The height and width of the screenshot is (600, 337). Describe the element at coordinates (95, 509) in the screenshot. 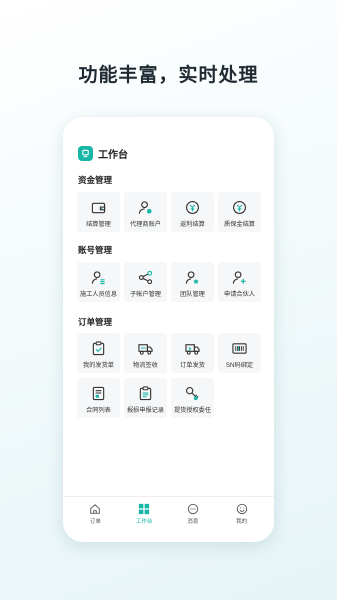

I see `home-icon` at that location.